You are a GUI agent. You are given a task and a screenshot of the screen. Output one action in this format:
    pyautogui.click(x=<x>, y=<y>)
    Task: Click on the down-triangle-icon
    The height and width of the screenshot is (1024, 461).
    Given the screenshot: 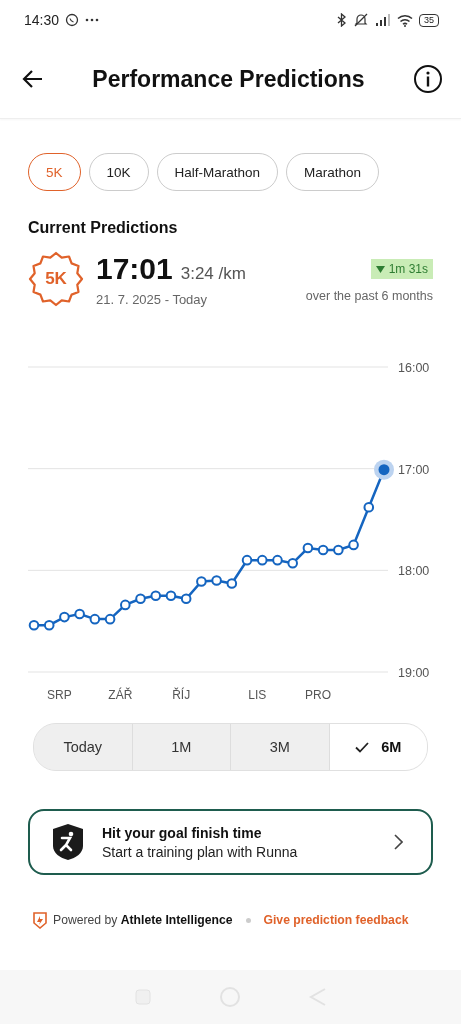 What is the action you would take?
    pyautogui.click(x=380, y=269)
    